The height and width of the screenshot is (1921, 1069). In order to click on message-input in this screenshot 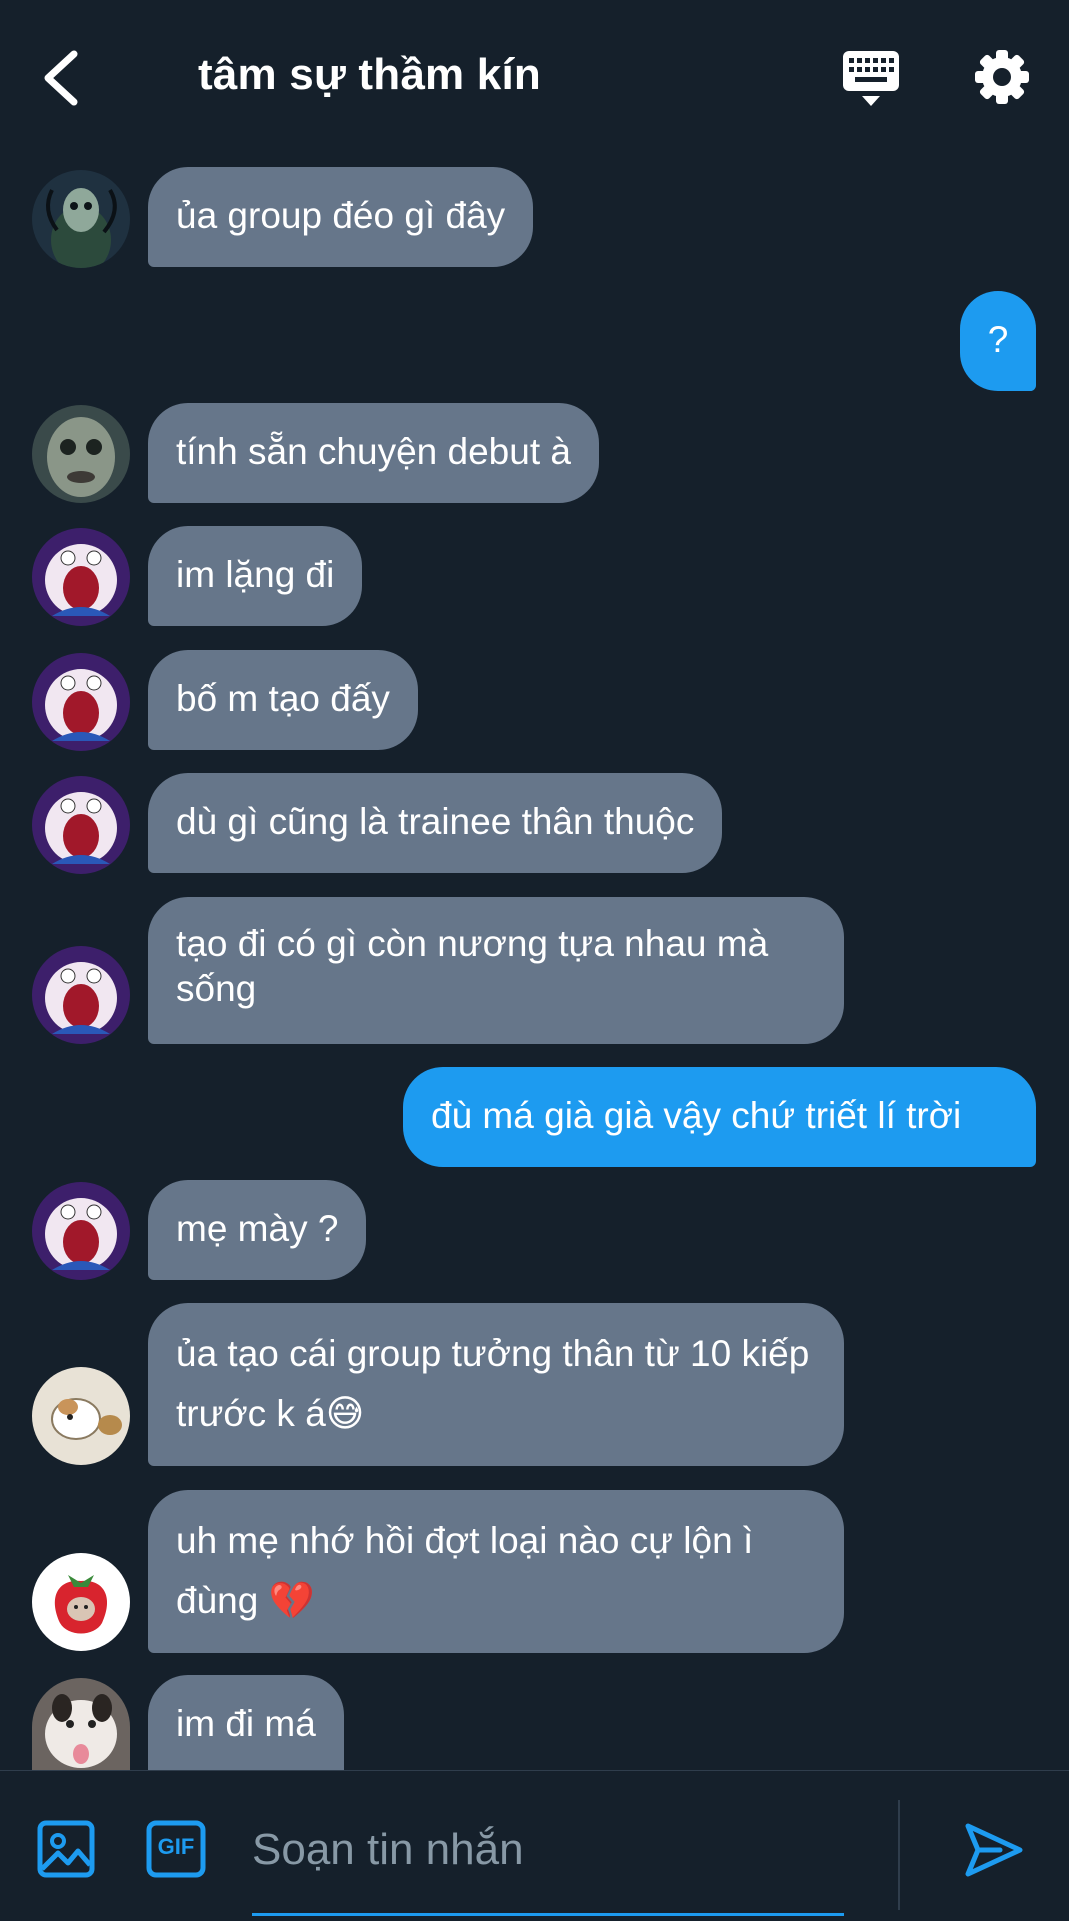, I will do `click(548, 1850)`.